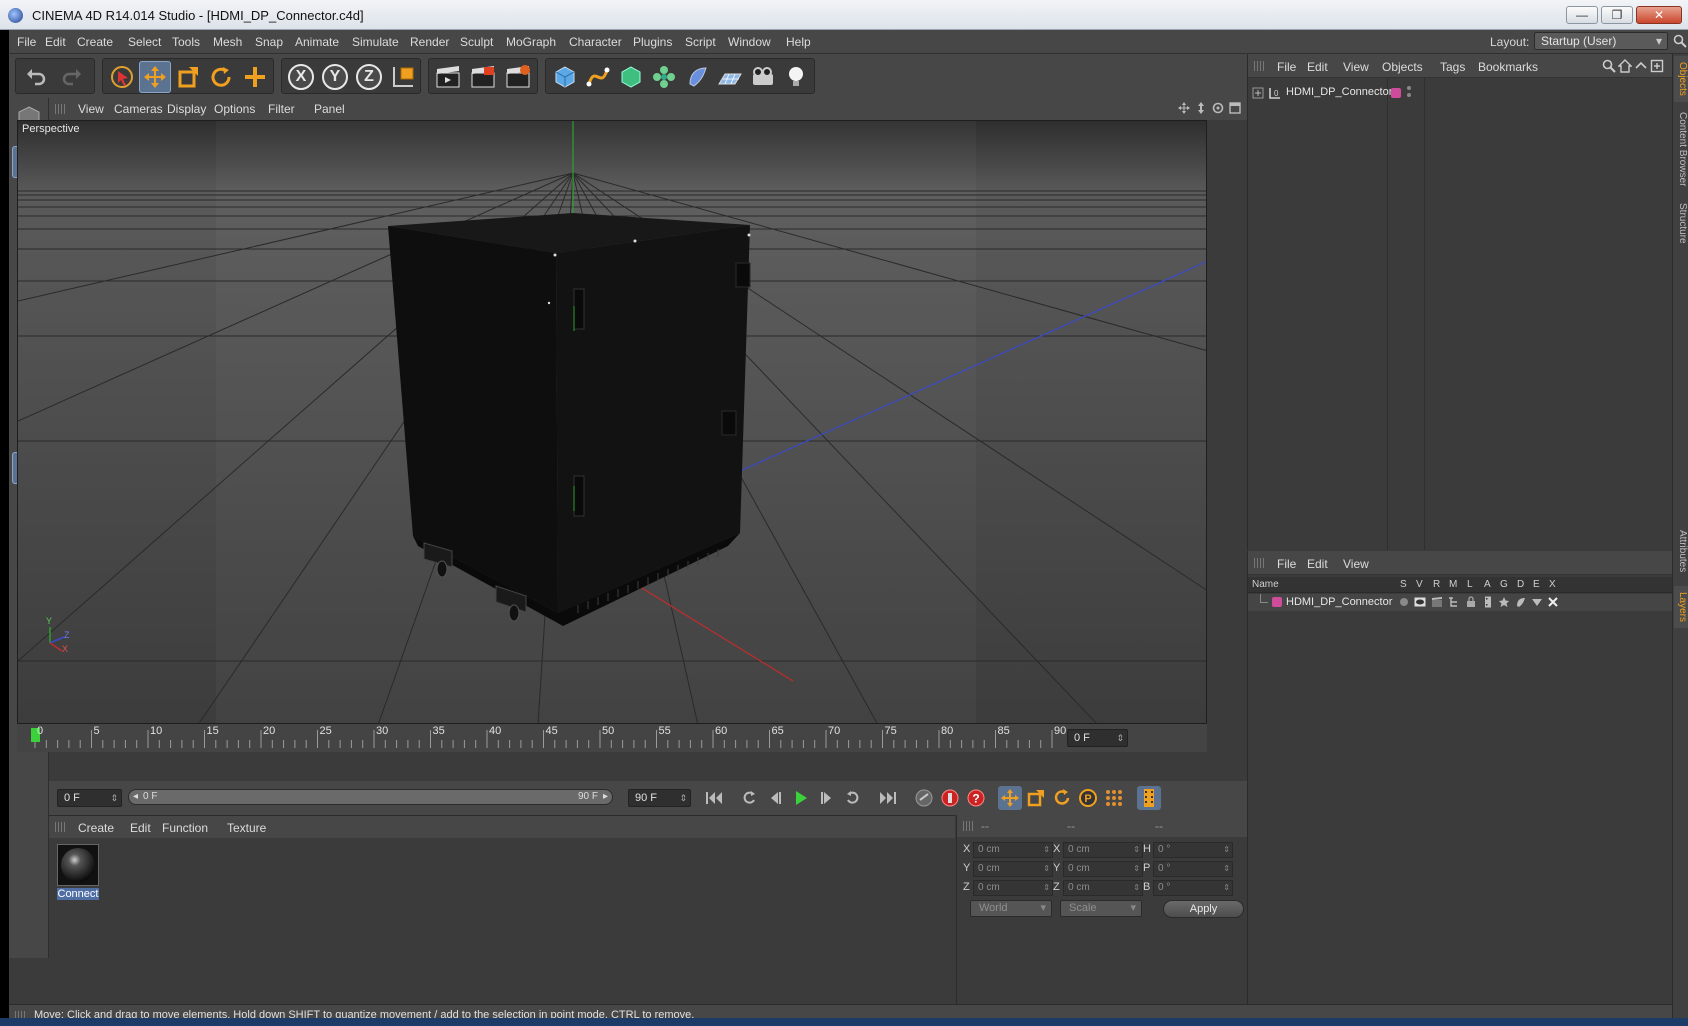  What do you see at coordinates (612, 738) in the screenshot?
I see `timeline-ruler: 0 5 10 15 20 25 30 35 40 45 50 55 60 65 70 75 80 85 90 0 F` at bounding box center [612, 738].